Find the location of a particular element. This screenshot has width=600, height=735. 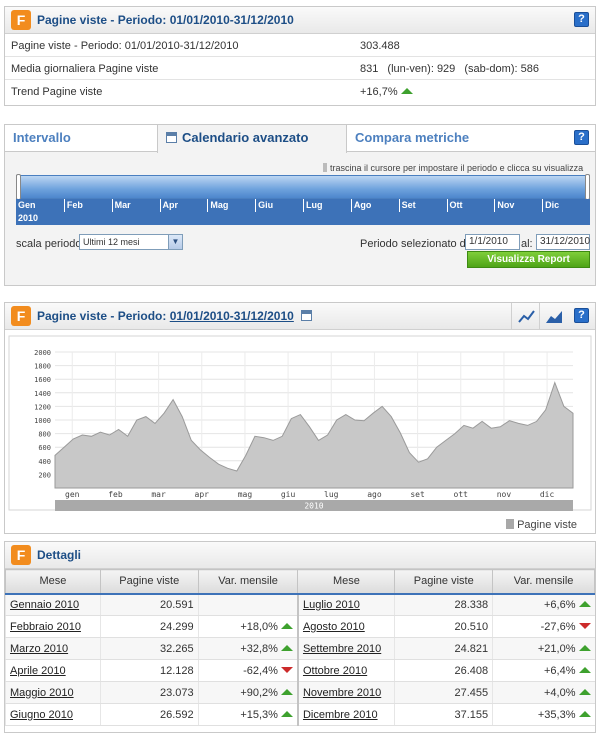

y-tick-label: 600 is located at coordinates (44, 448).